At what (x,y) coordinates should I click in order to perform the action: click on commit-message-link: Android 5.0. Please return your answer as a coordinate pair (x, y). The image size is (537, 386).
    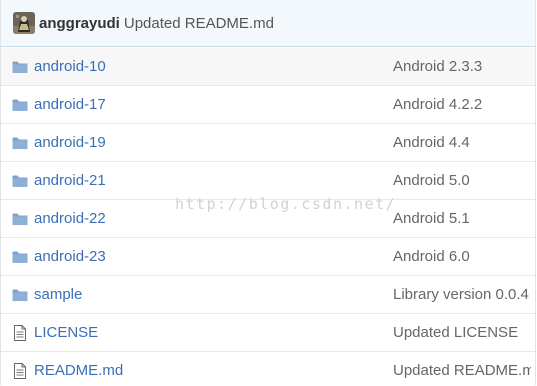
    Looking at the image, I should click on (431, 181).